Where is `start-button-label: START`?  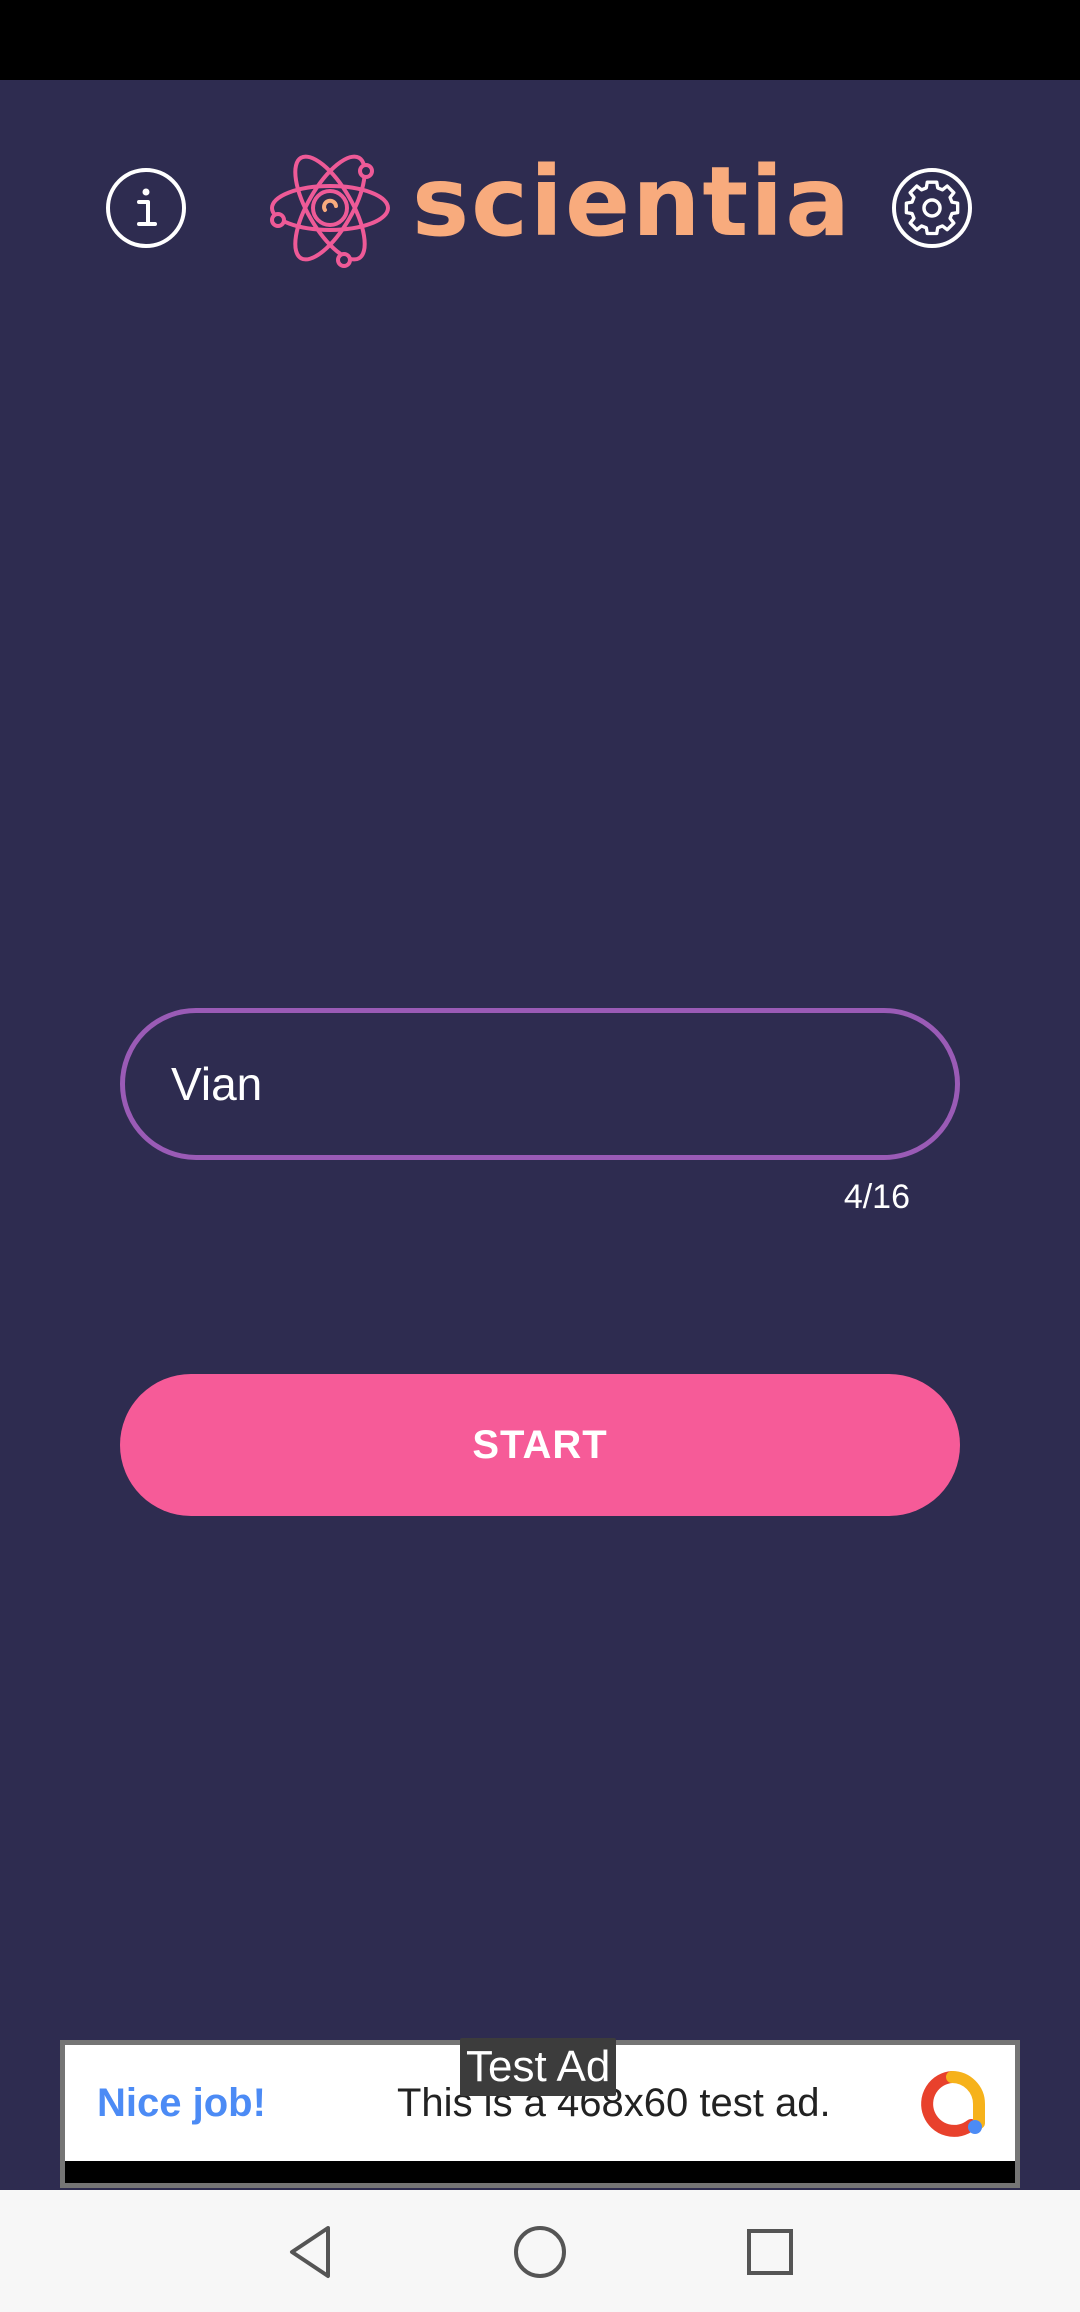 start-button-label: START is located at coordinates (540, 1444).